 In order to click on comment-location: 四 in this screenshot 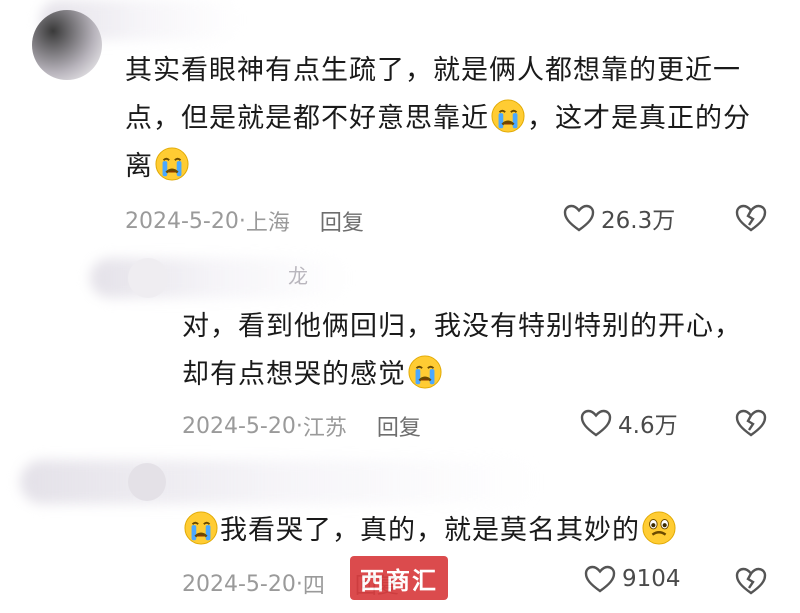, I will do `click(313, 586)`.